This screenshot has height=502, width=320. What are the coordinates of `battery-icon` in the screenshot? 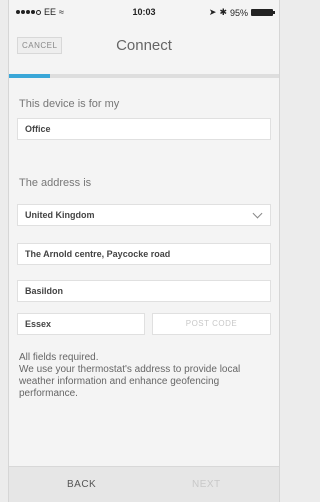 It's located at (263, 12).